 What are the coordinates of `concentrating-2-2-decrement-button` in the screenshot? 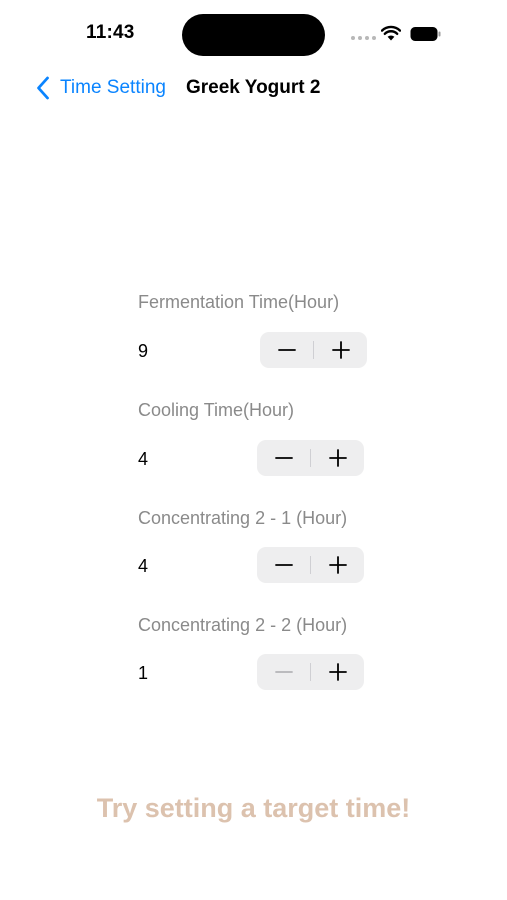 It's located at (283, 672).